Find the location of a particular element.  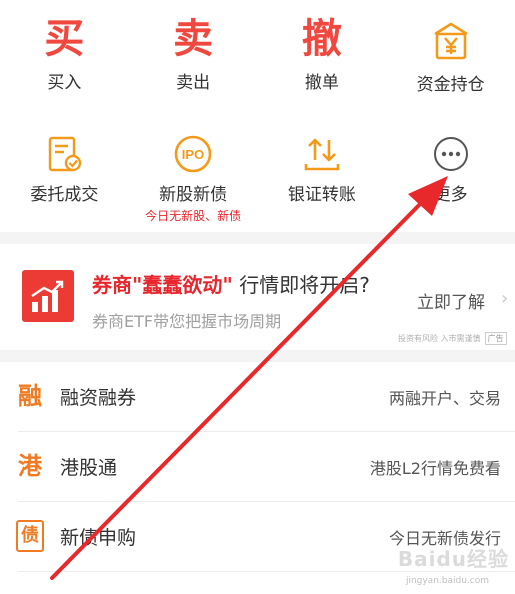

buy-icon: 买 is located at coordinates (64, 38).